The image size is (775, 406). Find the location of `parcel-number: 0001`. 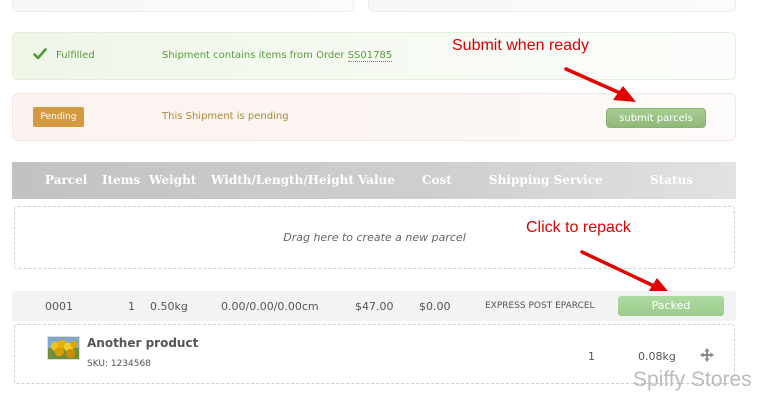

parcel-number: 0001 is located at coordinates (59, 306).